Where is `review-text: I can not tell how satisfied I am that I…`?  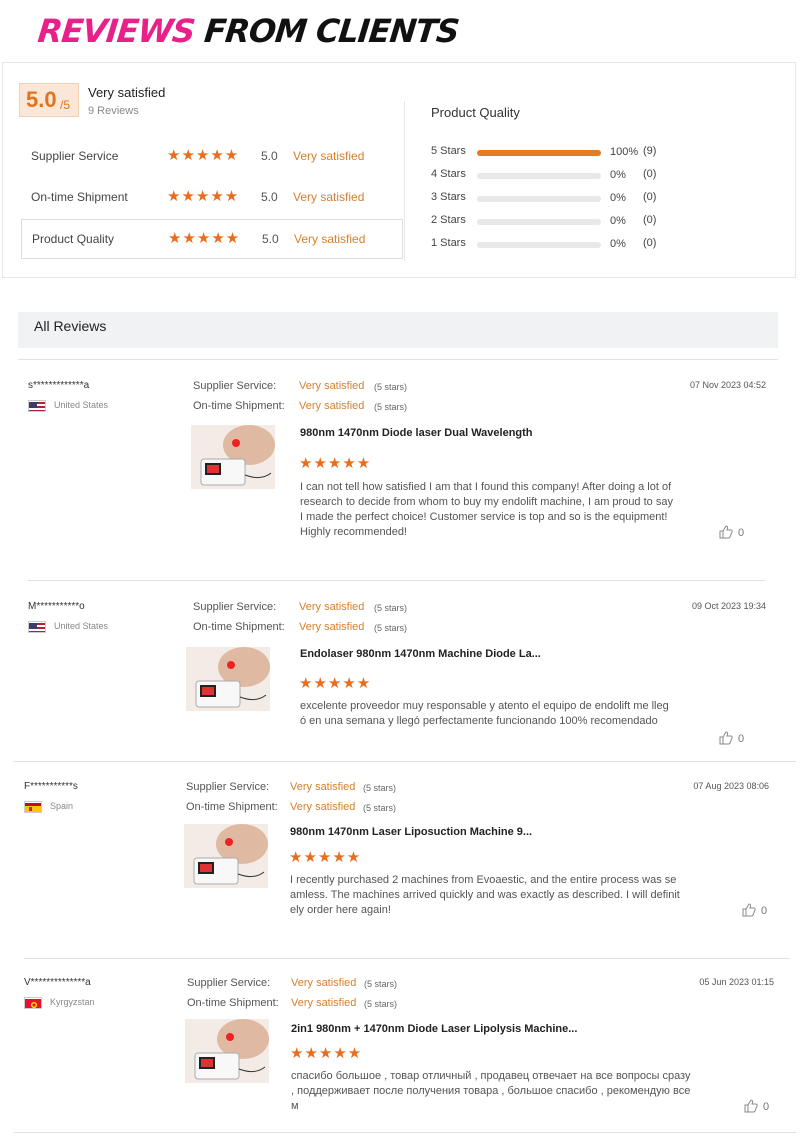
review-text: I can not tell how satisfied I am that I… is located at coordinates (486, 509).